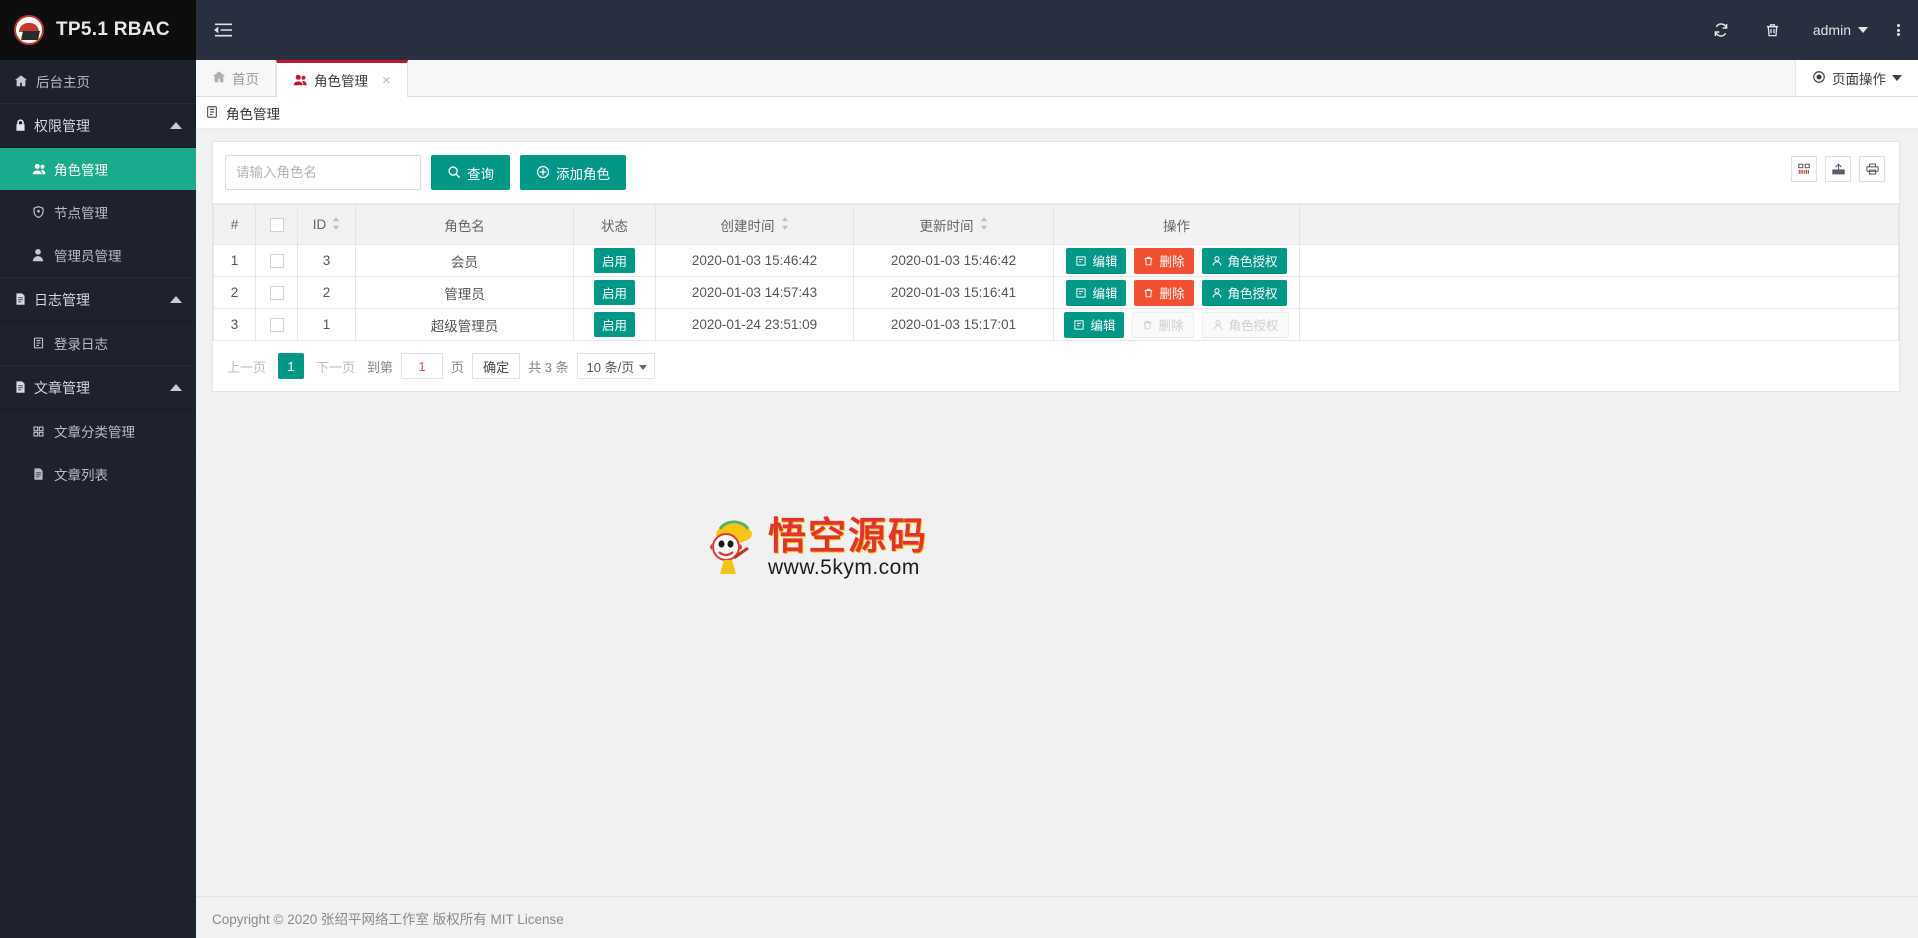 This screenshot has width=1918, height=938. I want to click on page-actions-dropdown: 页面操作, so click(1856, 77).